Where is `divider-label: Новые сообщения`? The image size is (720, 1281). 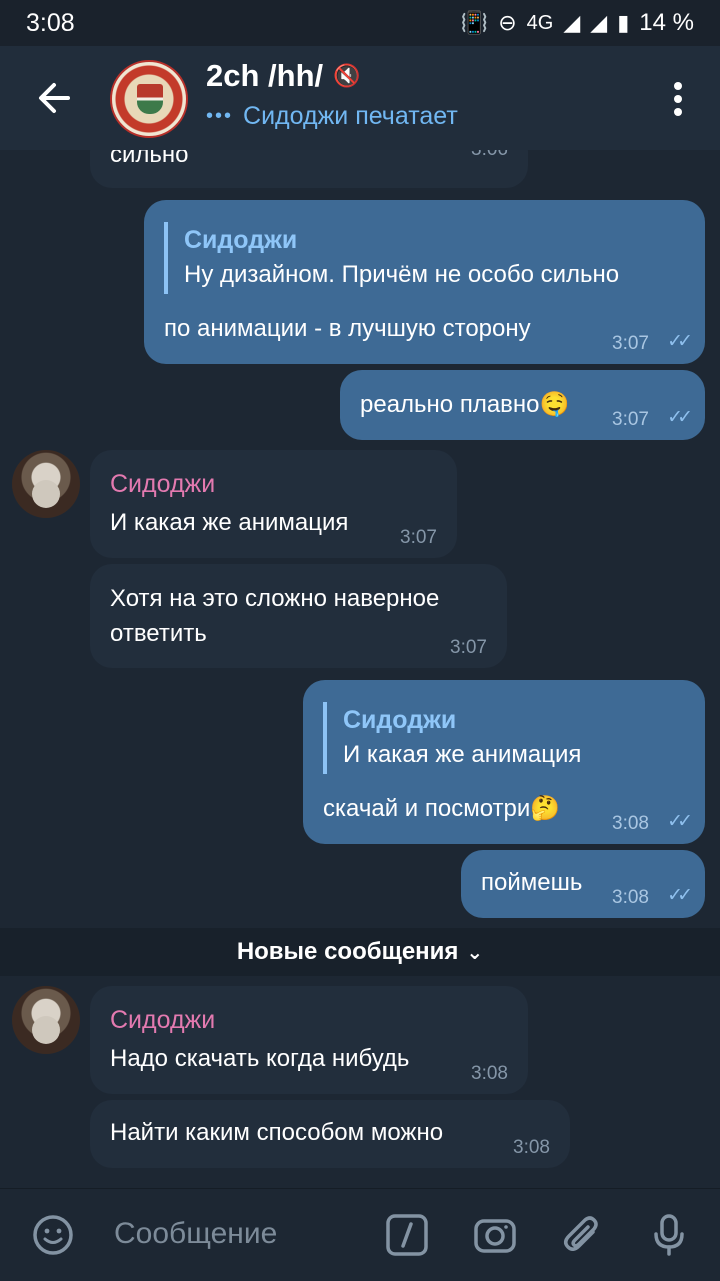 divider-label: Новые сообщения is located at coordinates (347, 951).